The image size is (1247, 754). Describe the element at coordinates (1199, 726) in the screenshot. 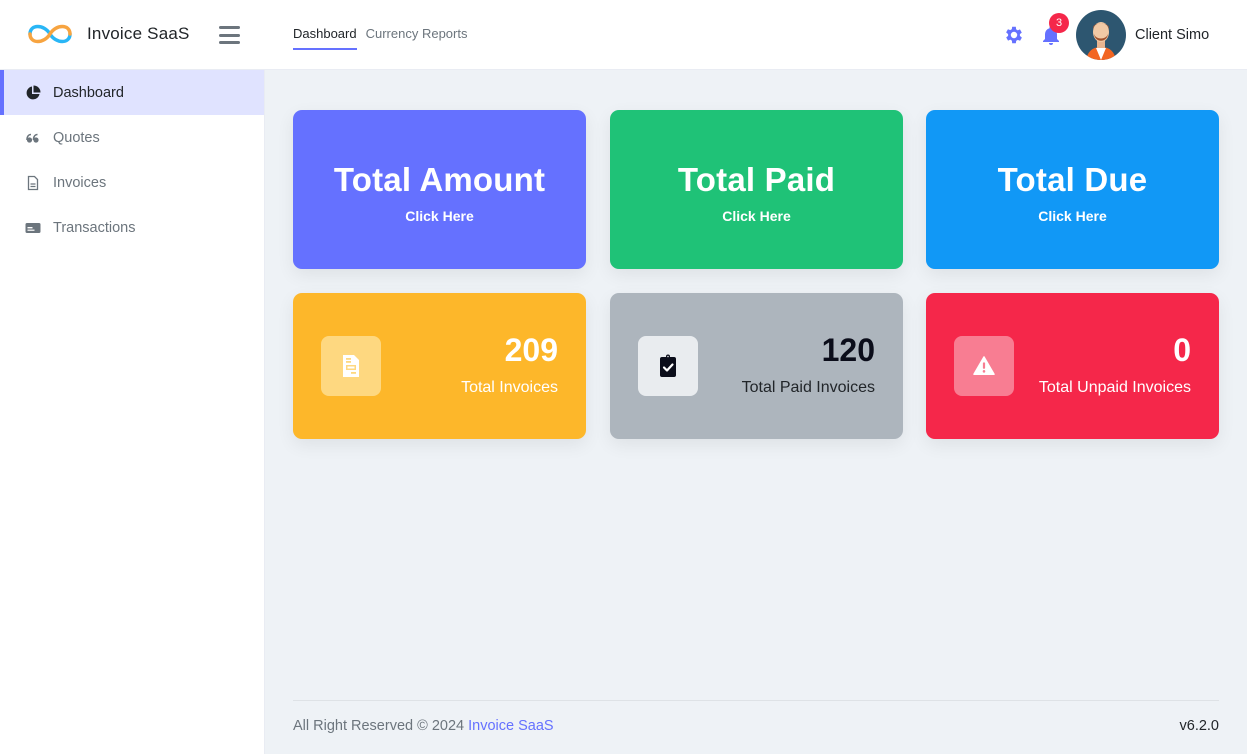

I see `app-version: v6.2.0` at that location.